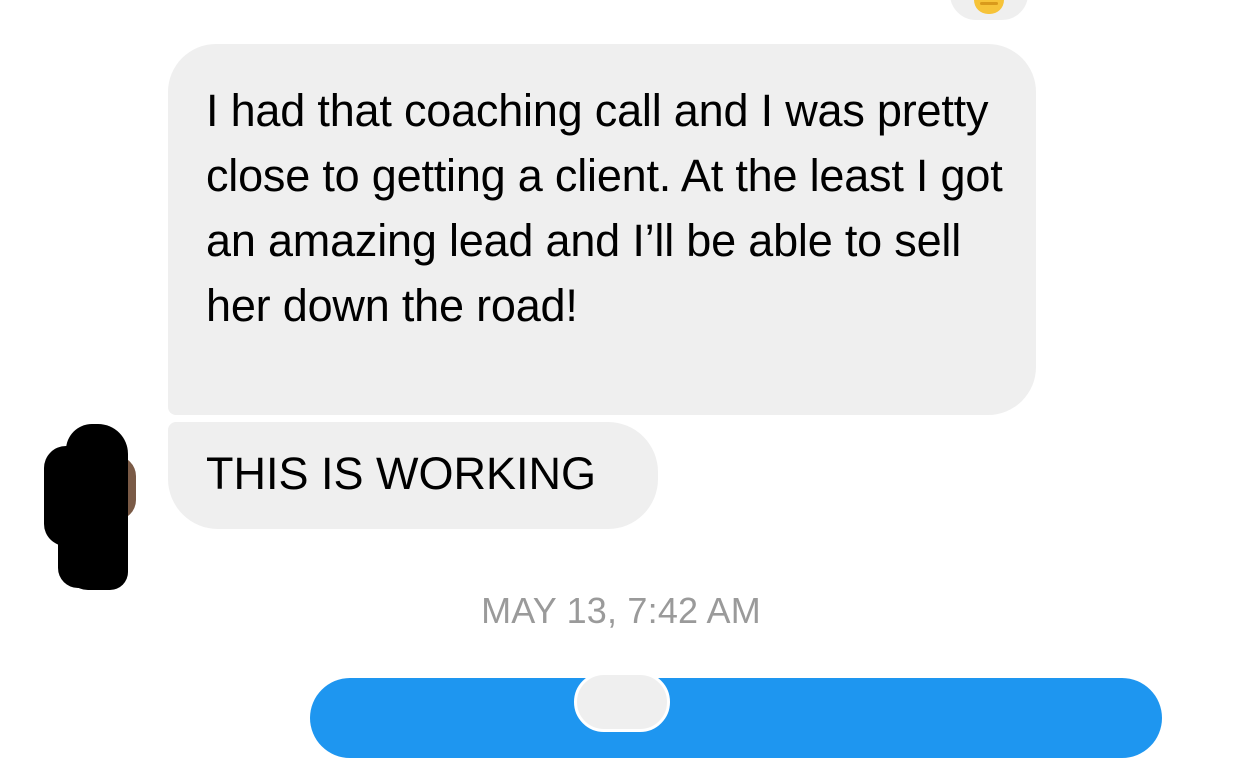 This screenshot has height=758, width=1242. I want to click on incoming-message-bubble: THIS IS WORKING, so click(413, 475).